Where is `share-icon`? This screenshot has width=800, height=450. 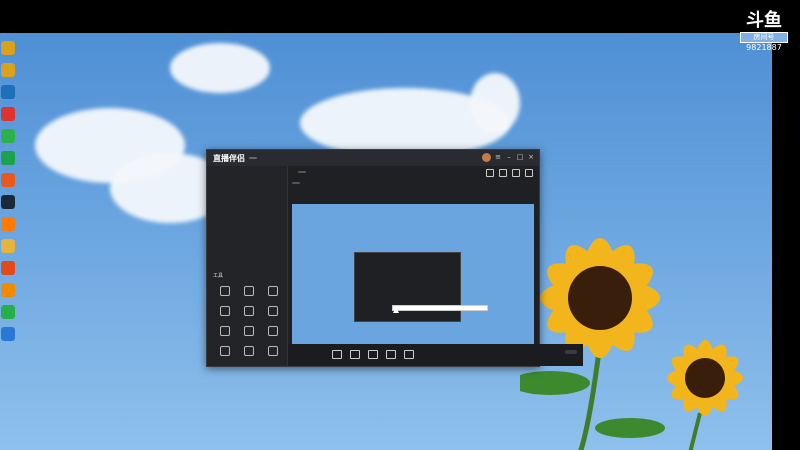
share-icon is located at coordinates (529, 173).